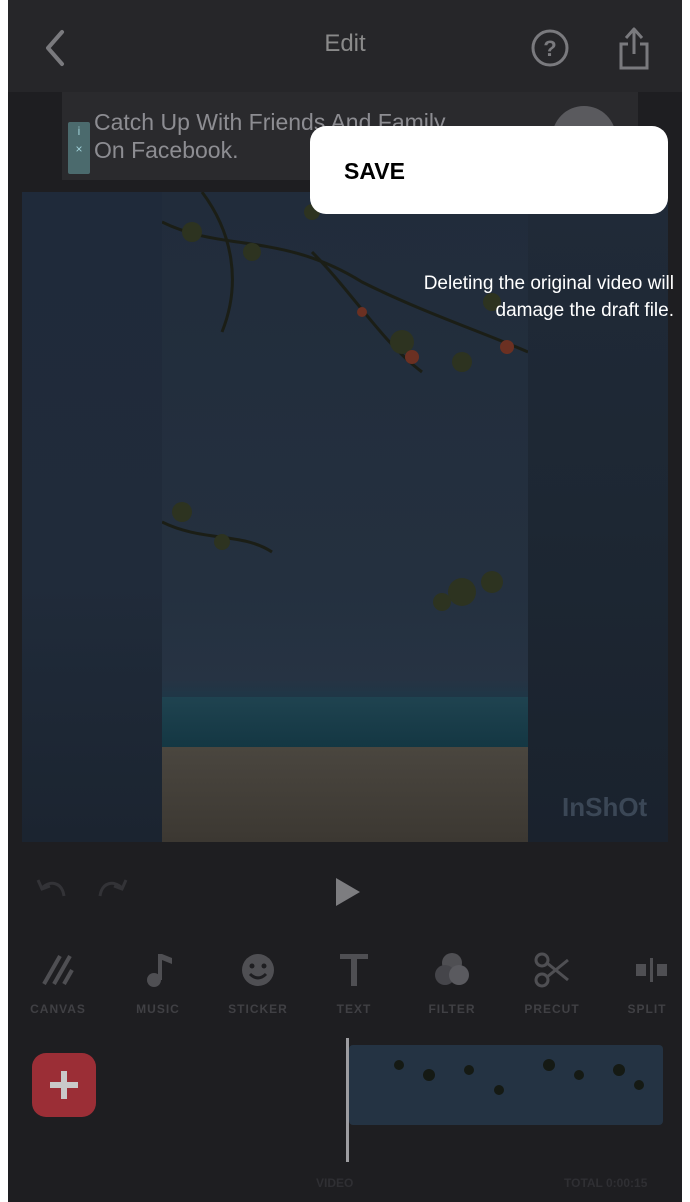  Describe the element at coordinates (452, 969) in the screenshot. I see `filter-icon` at that location.